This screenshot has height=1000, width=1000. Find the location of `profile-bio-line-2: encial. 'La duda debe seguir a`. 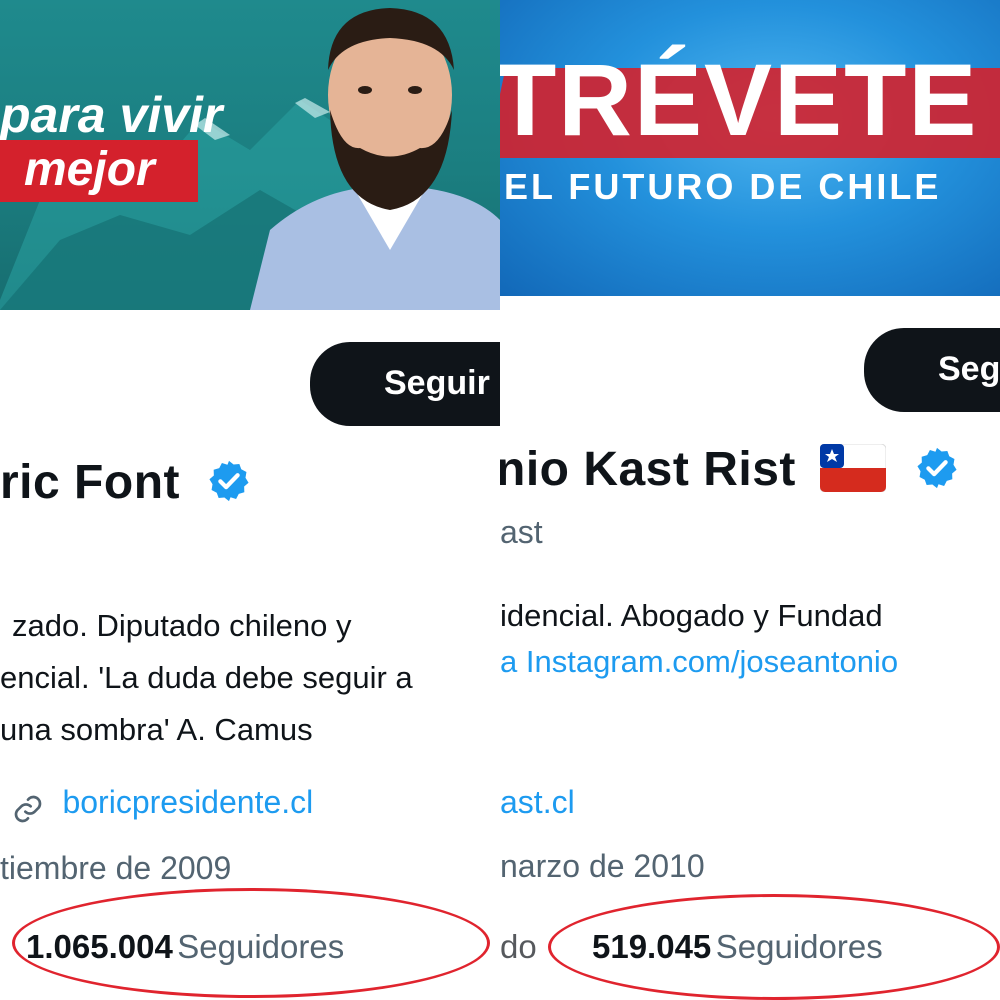

profile-bio-line-2: encial. 'La duda debe seguir a is located at coordinates (206, 677).